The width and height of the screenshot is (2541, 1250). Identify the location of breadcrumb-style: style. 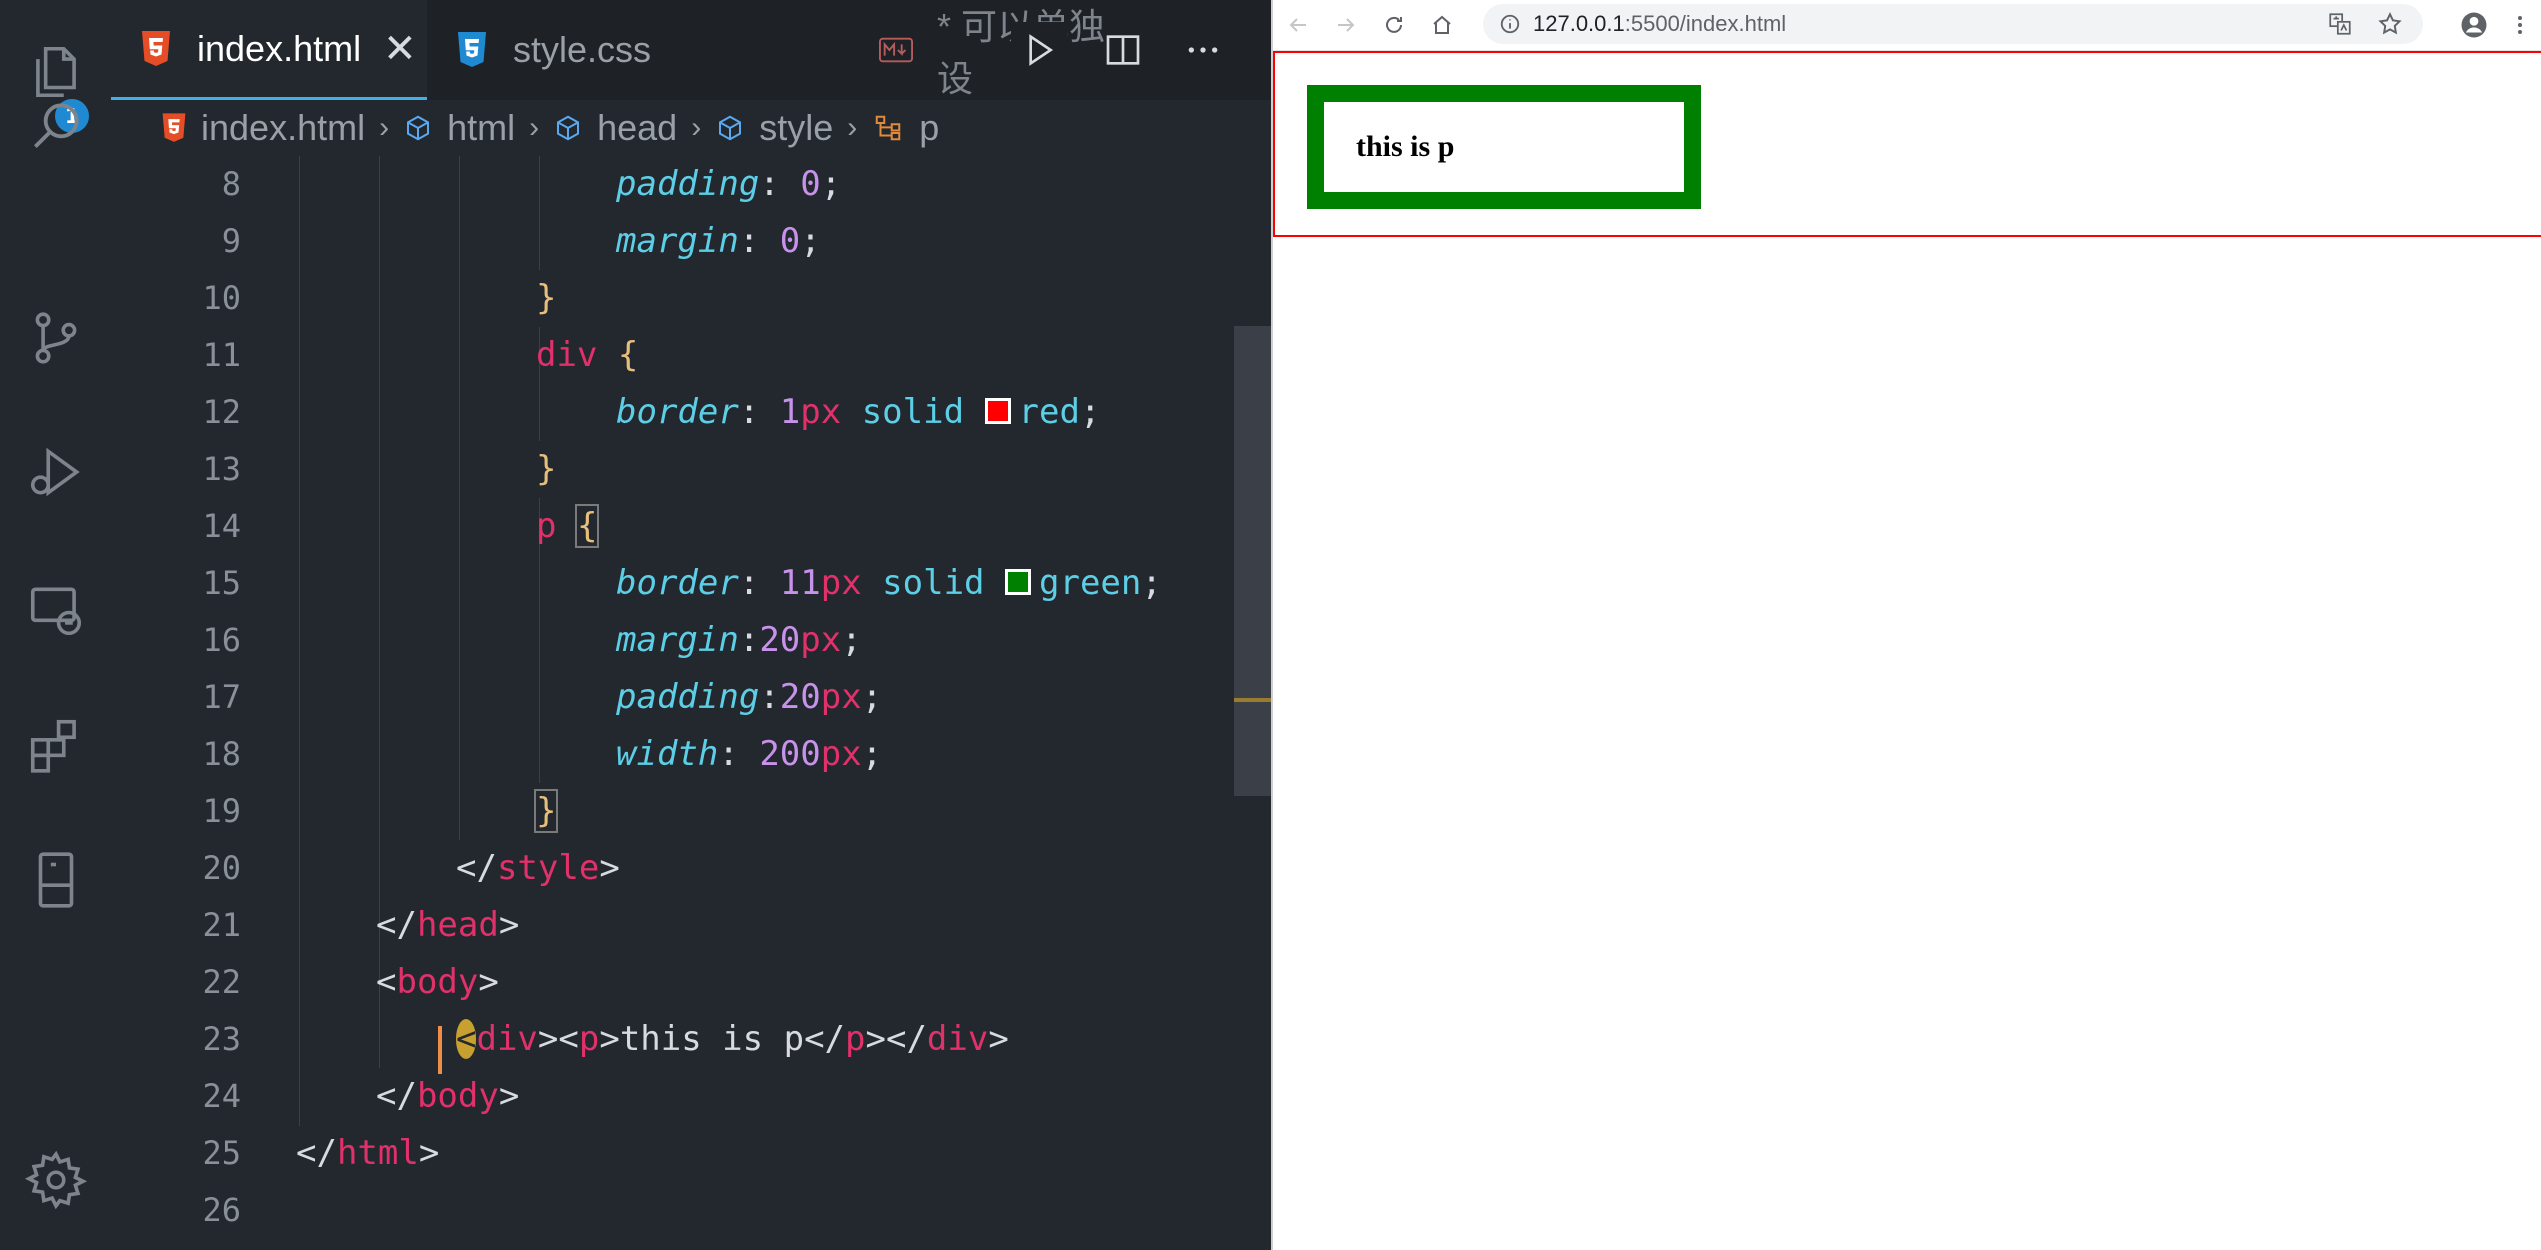
(774, 128).